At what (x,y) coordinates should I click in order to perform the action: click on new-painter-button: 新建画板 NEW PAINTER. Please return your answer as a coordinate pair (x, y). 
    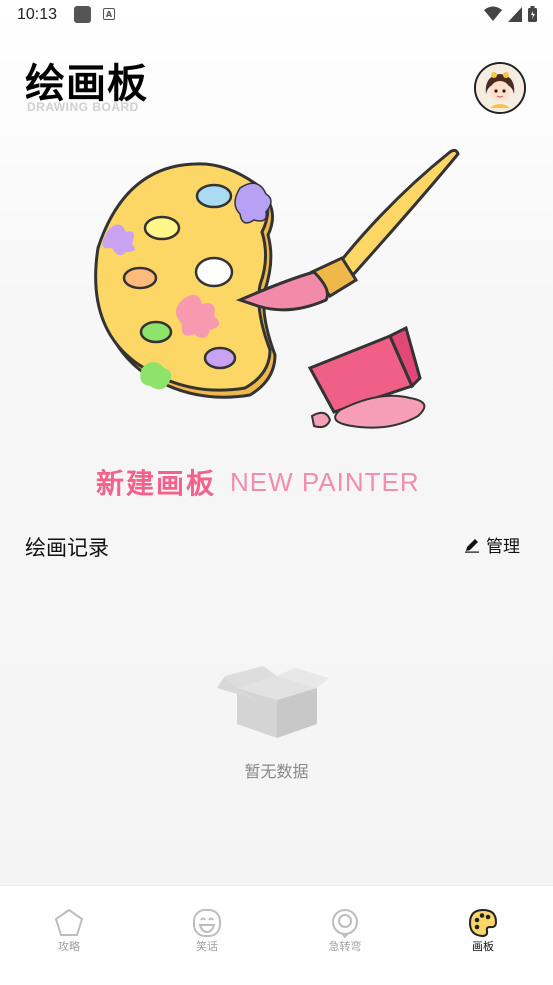
    Looking at the image, I should click on (258, 482).